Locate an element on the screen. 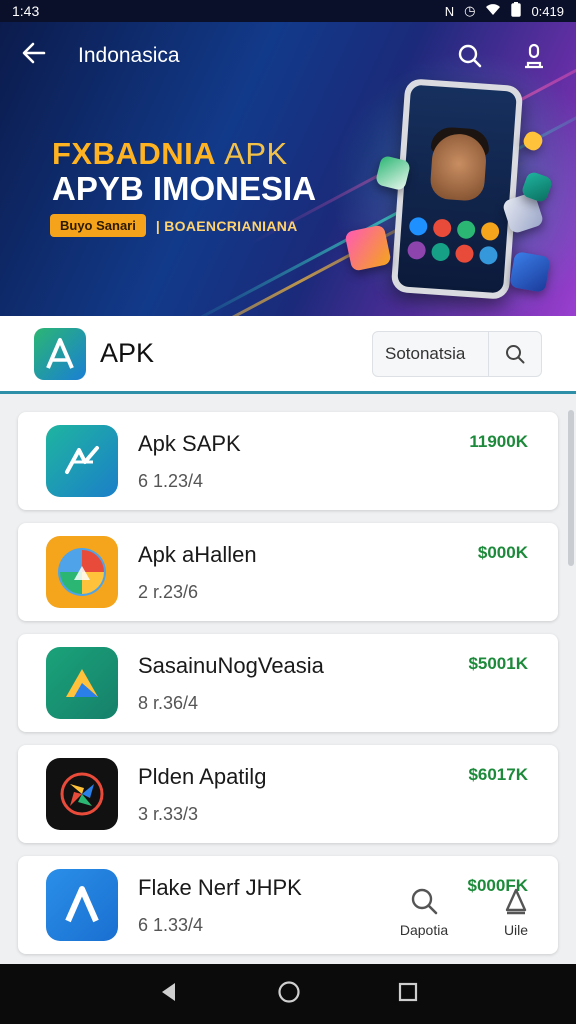  list-item: Apk SAPK 6 1.23/4 11900K is located at coordinates (288, 461).